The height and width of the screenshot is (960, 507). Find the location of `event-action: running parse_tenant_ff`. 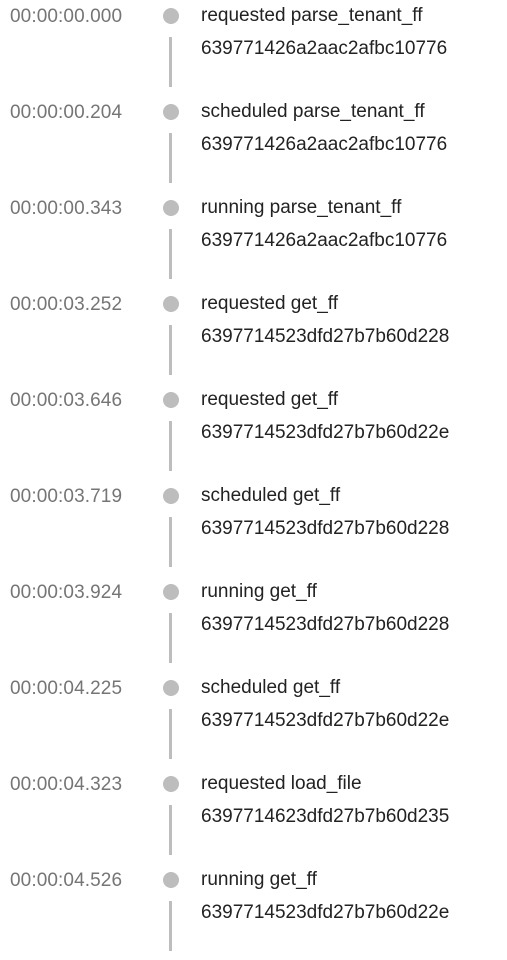

event-action: running parse_tenant_ff is located at coordinates (301, 207).